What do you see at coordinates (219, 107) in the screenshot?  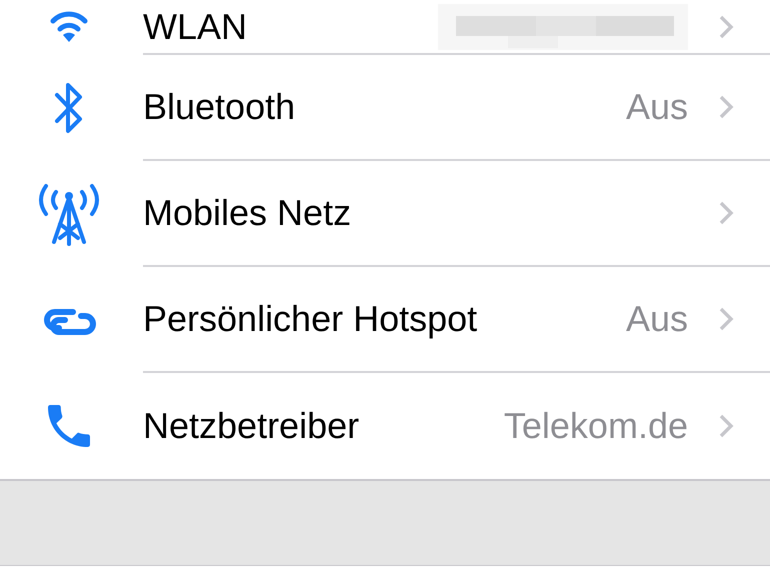 I see `row-label: Bluetooth` at bounding box center [219, 107].